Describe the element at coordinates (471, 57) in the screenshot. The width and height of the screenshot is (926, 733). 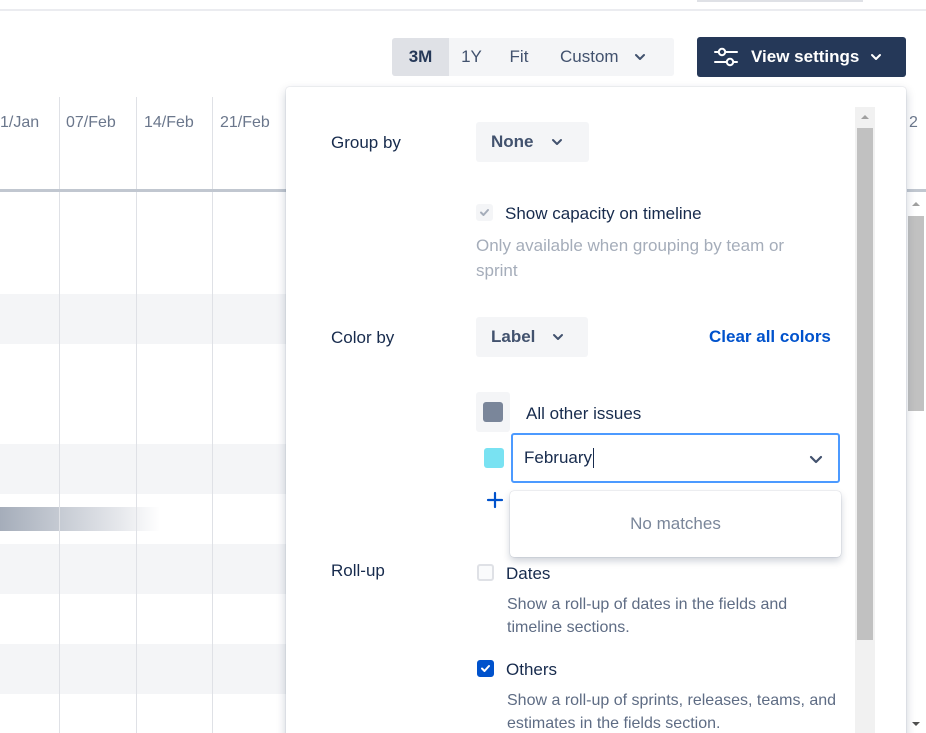
I see `range-1y-button: 1Y` at that location.